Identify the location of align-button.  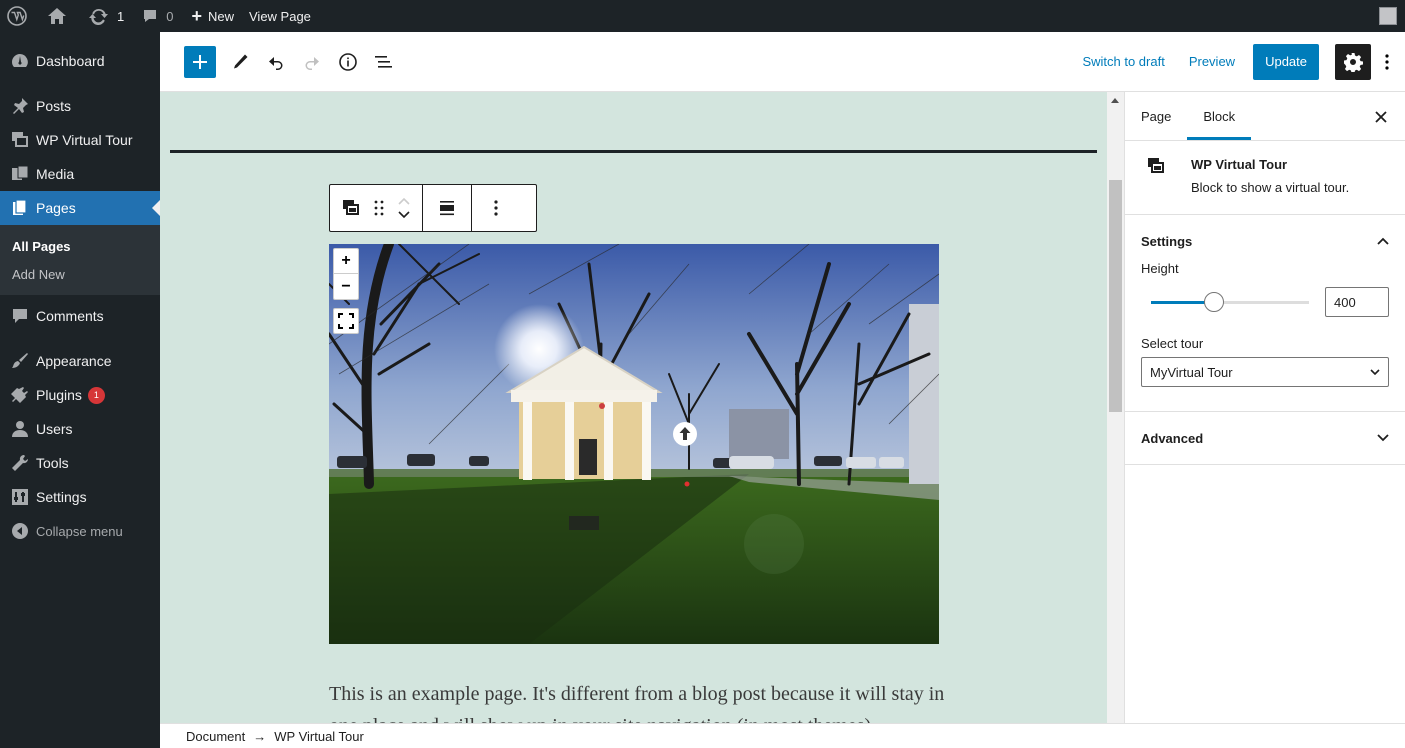
(447, 208).